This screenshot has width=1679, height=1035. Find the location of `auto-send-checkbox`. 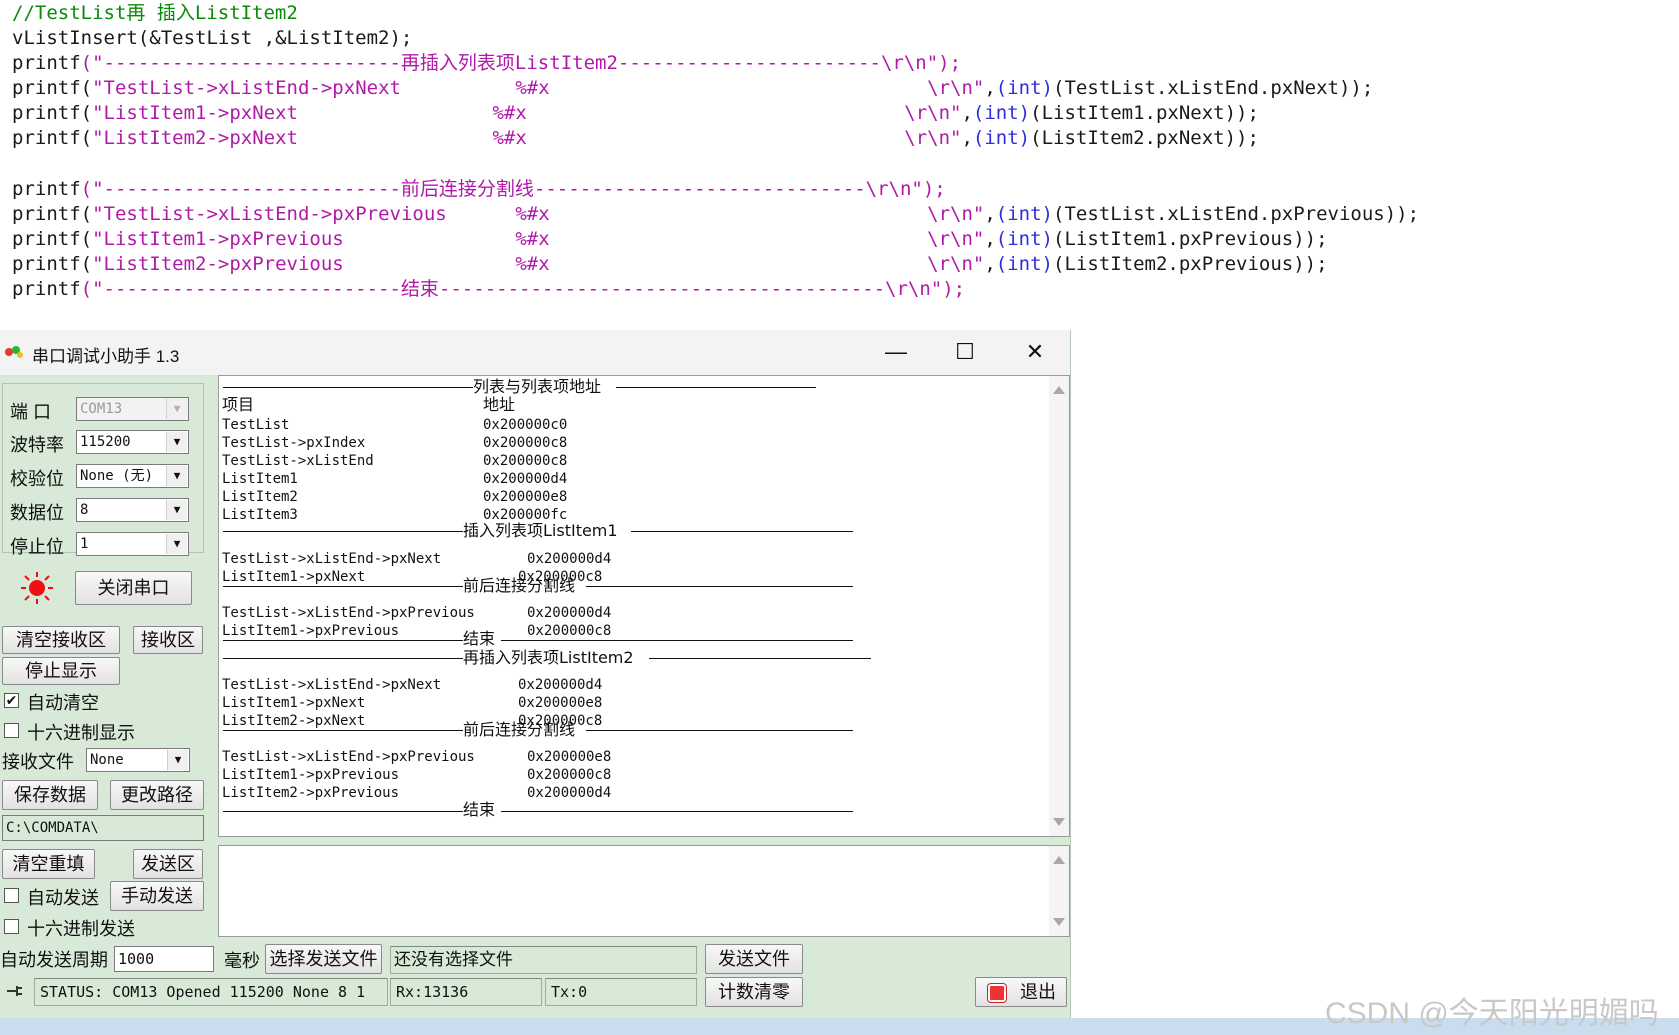

auto-send-checkbox is located at coordinates (11, 895).